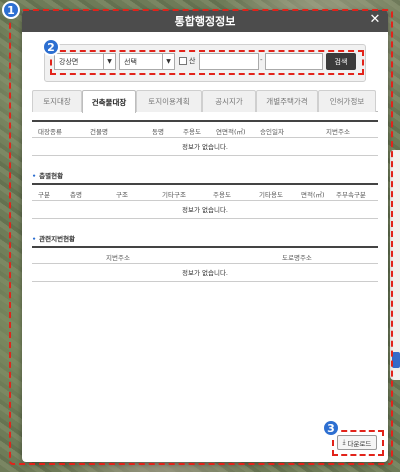 The image size is (400, 472). Describe the element at coordinates (169, 101) in the screenshot. I see `tab-land-use-plan: 토지이용계획` at that location.